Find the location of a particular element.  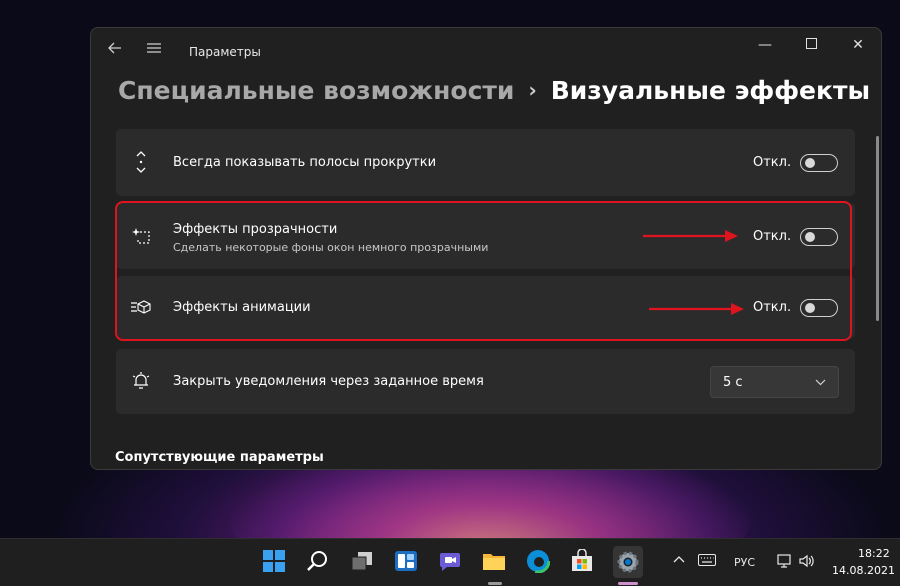

chevron-down-icon is located at coordinates (820, 383).